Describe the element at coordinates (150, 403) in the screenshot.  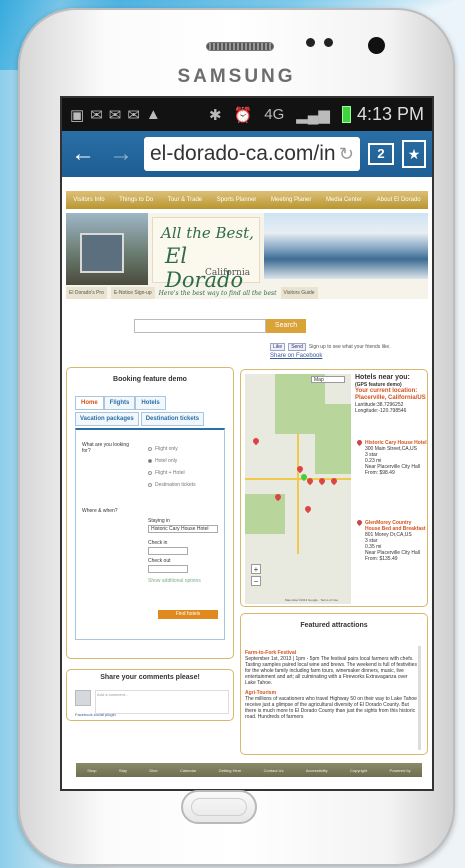
I see `tab-hotels: Hotels` at that location.